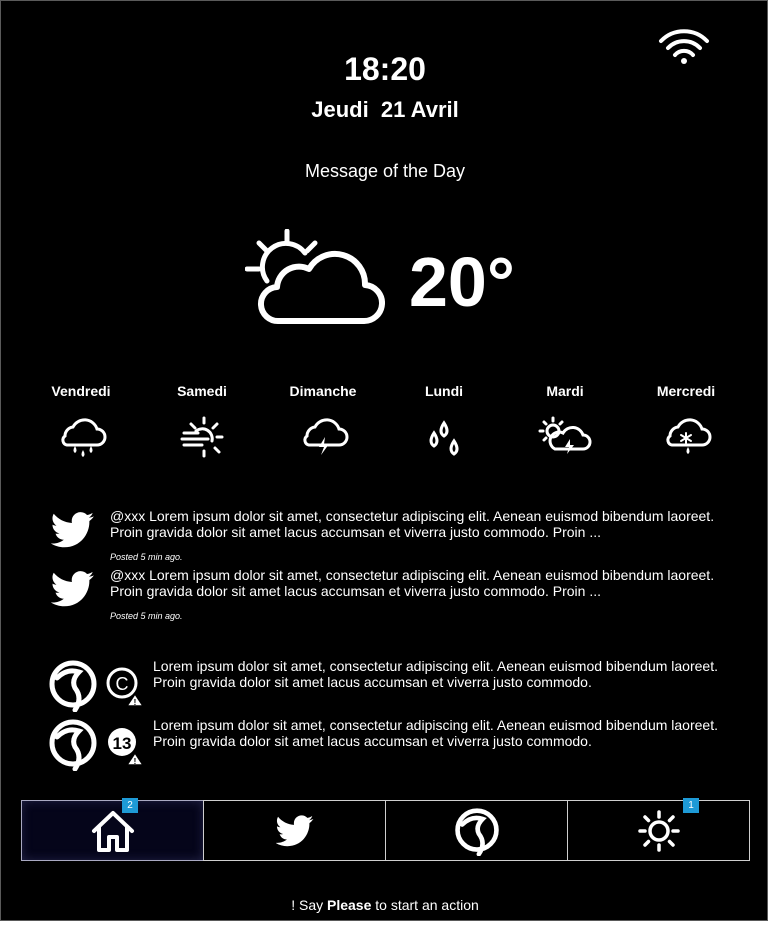 The image size is (777, 929). What do you see at coordinates (462, 282) in the screenshot?
I see `current-temperature: 20°` at bounding box center [462, 282].